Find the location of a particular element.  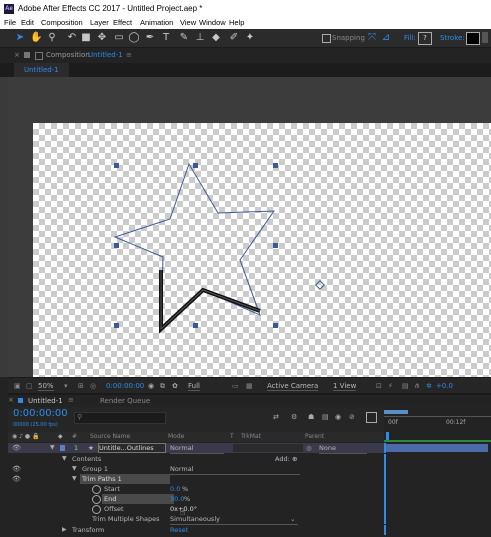

snap-options-icon: ⤧ is located at coordinates (372, 38).